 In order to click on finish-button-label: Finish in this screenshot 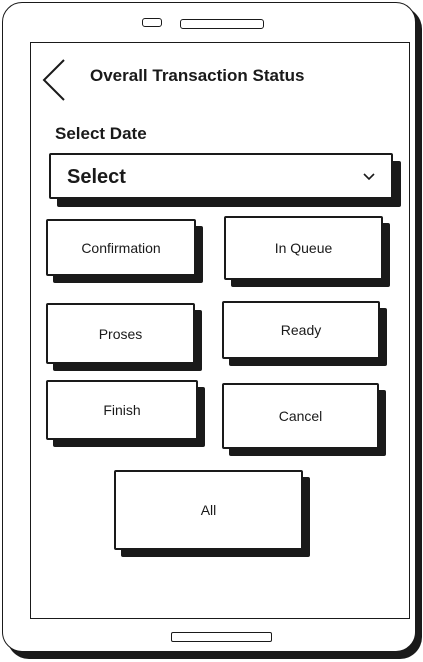, I will do `click(122, 410)`.